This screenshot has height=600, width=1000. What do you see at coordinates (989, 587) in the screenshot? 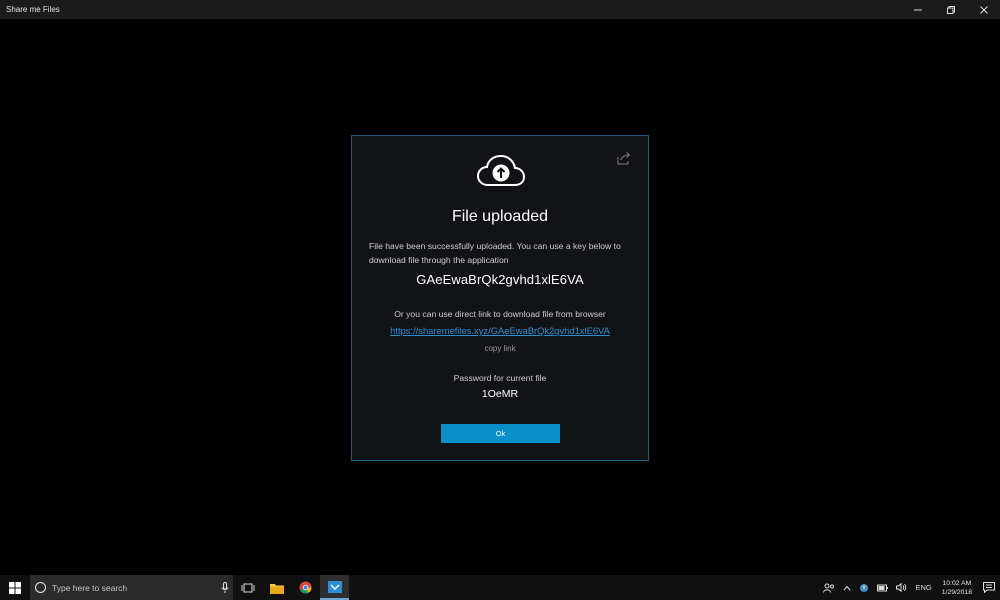
I see `action-center-icon` at bounding box center [989, 587].